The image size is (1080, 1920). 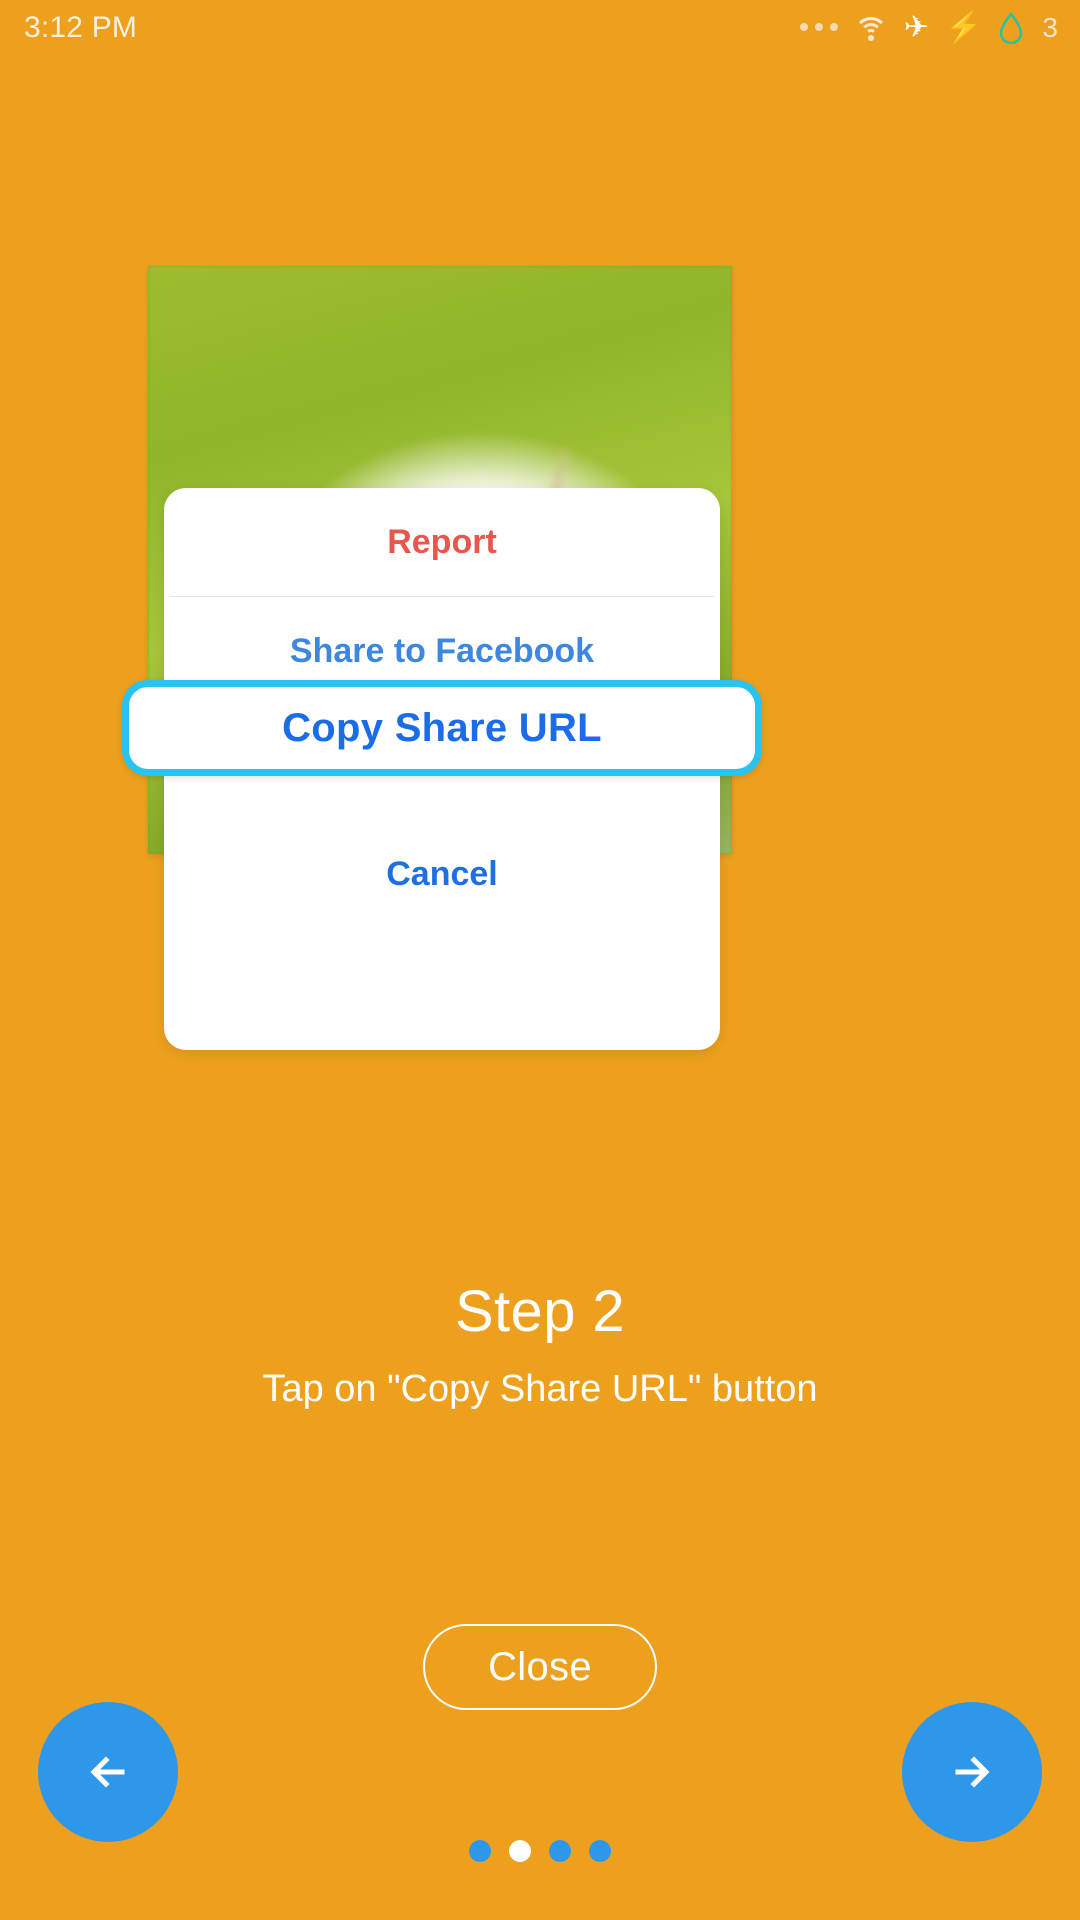 I want to click on action-sheet-item-cancel: Cancel, so click(x=442, y=874).